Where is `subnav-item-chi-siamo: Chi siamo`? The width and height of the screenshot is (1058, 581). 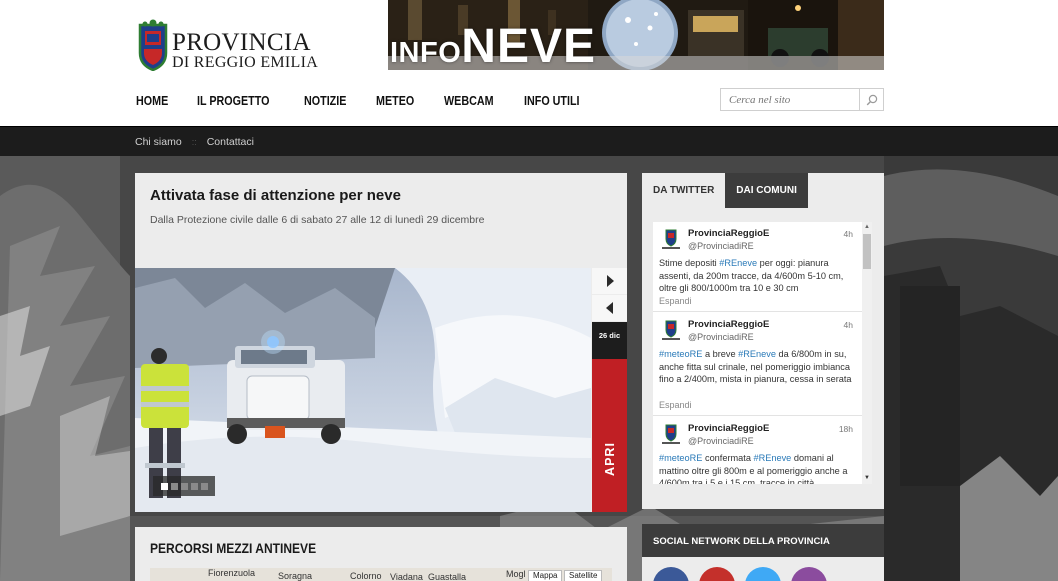
subnav-item-chi-siamo: Chi siamo is located at coordinates (158, 142).